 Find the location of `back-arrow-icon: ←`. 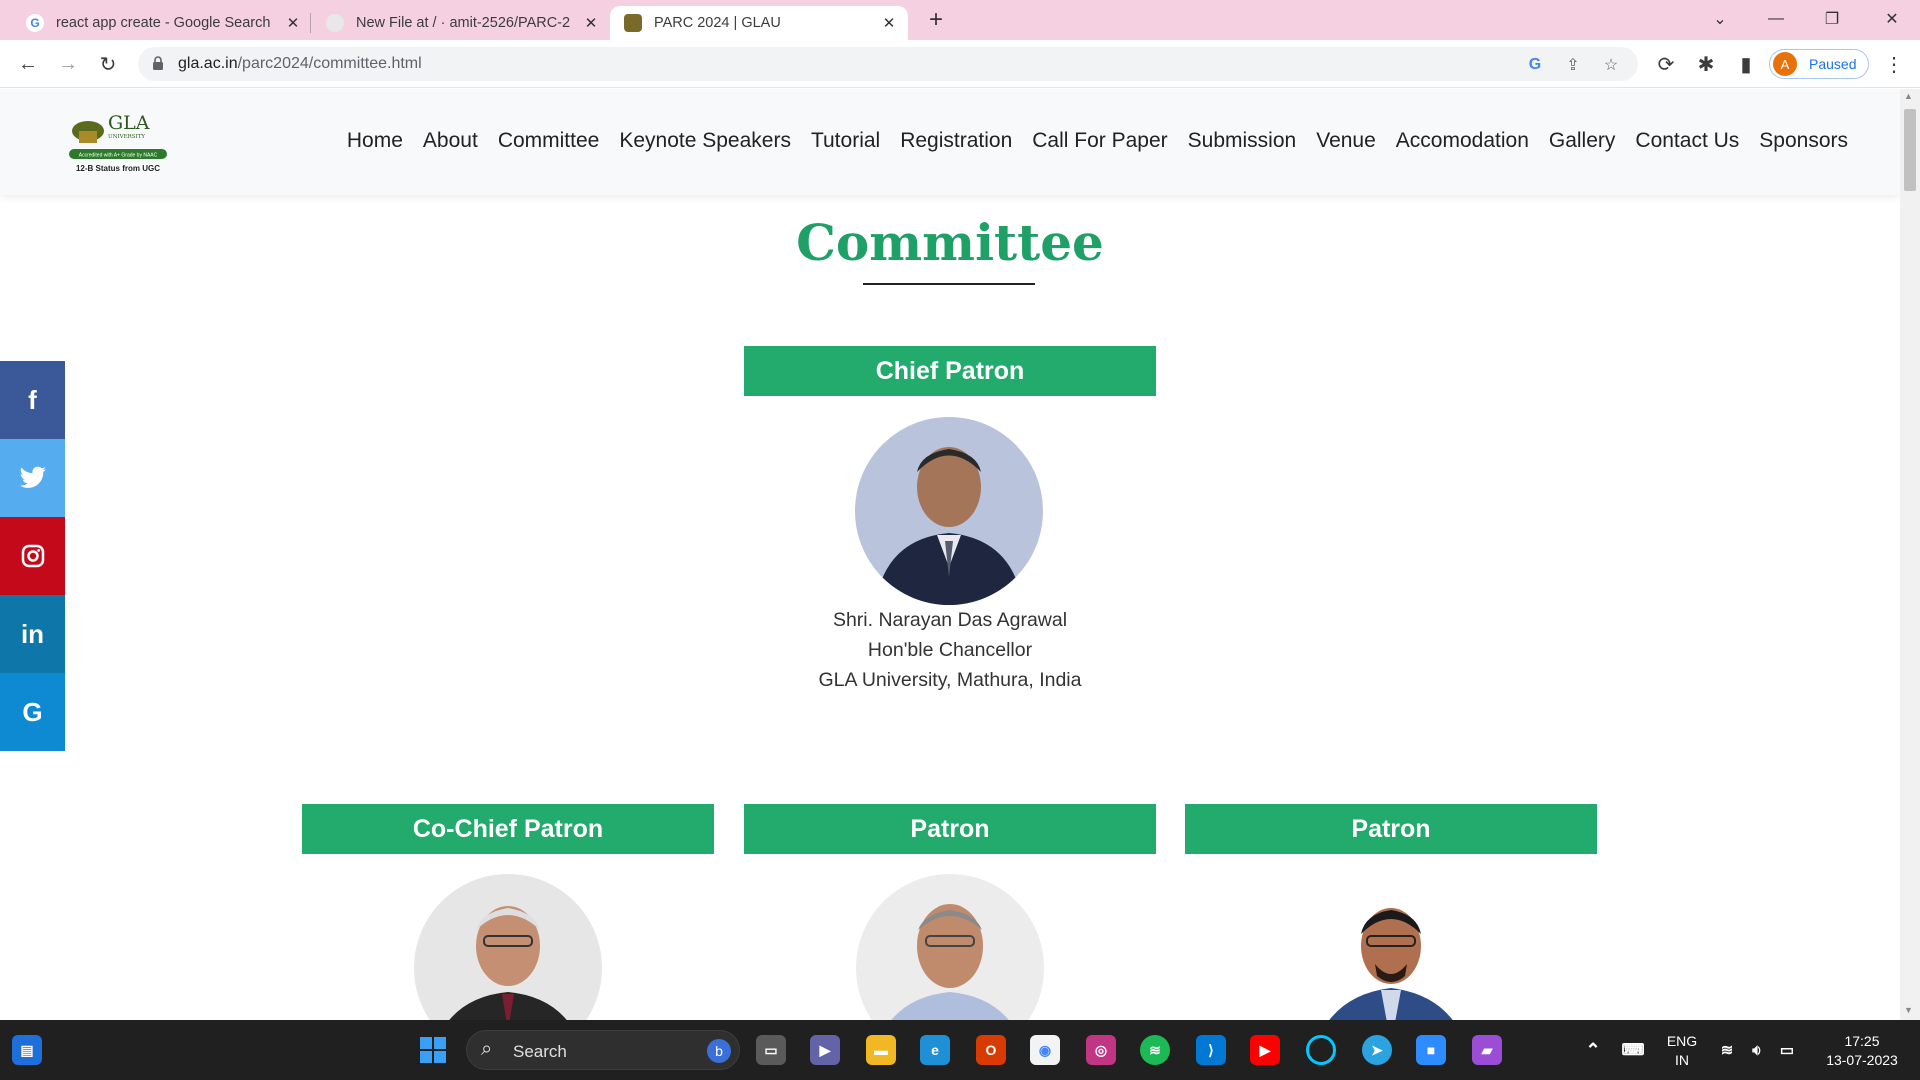

back-arrow-icon: ← is located at coordinates (28, 64).